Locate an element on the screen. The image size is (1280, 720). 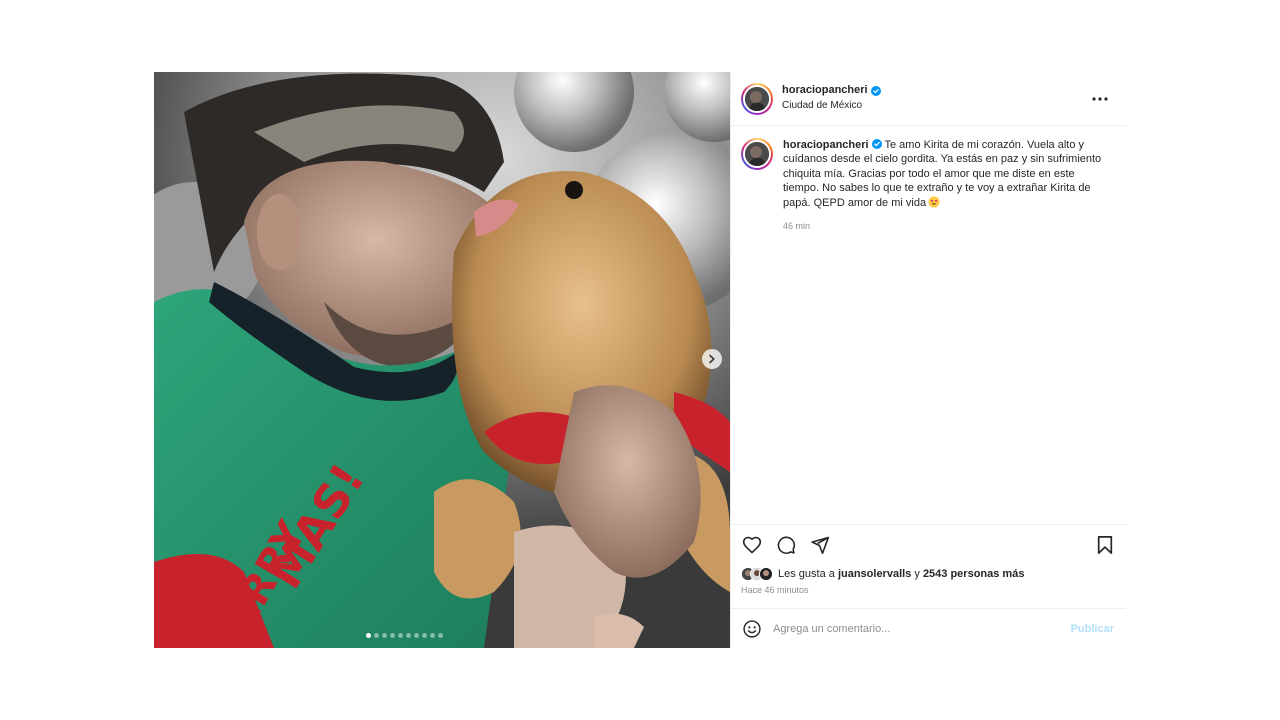
post-location: Ciudad de México is located at coordinates (831, 106).